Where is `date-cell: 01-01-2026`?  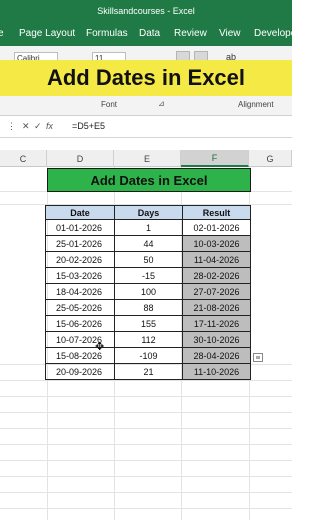 date-cell: 01-01-2026 is located at coordinates (80, 227).